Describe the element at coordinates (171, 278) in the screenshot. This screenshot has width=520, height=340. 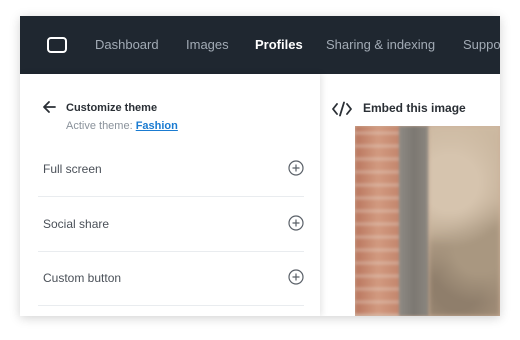
I see `option-custom-button: Custom button` at that location.